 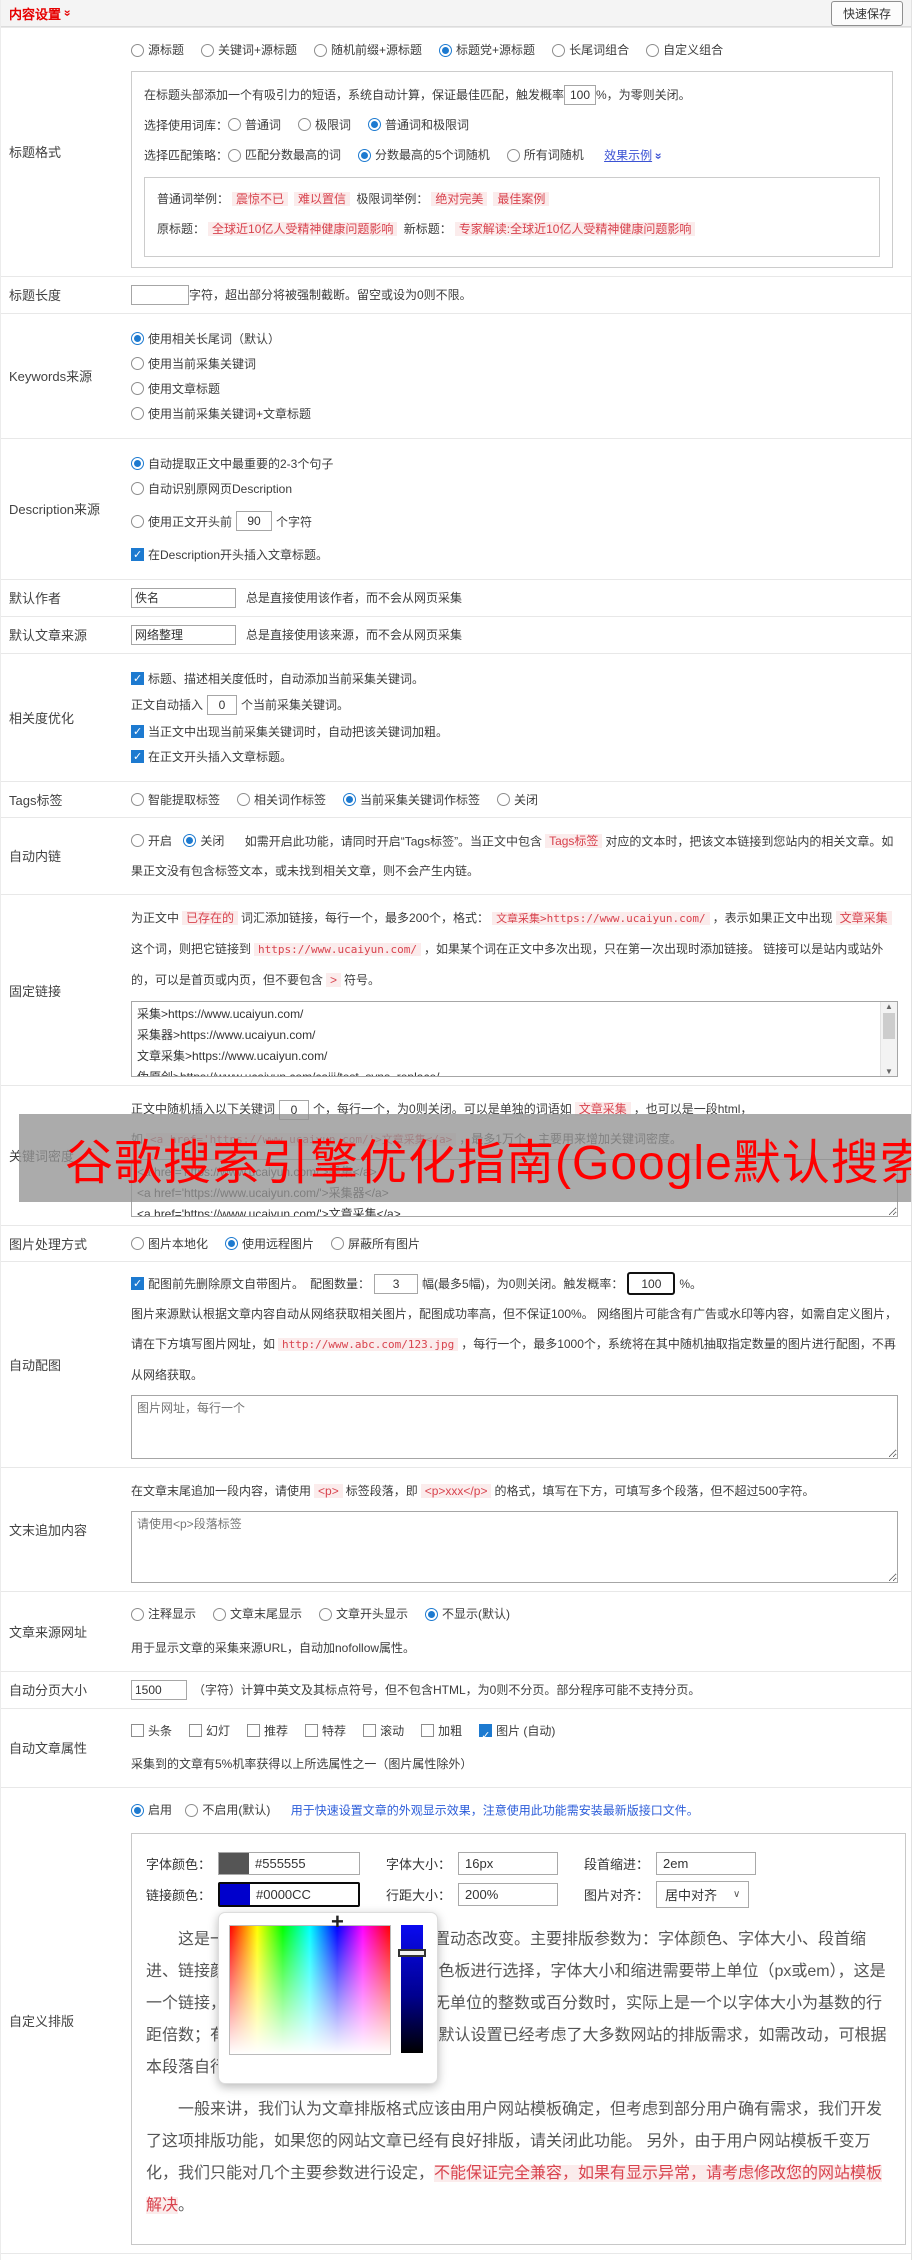 I want to click on checkbox-icon, so click(x=137, y=731).